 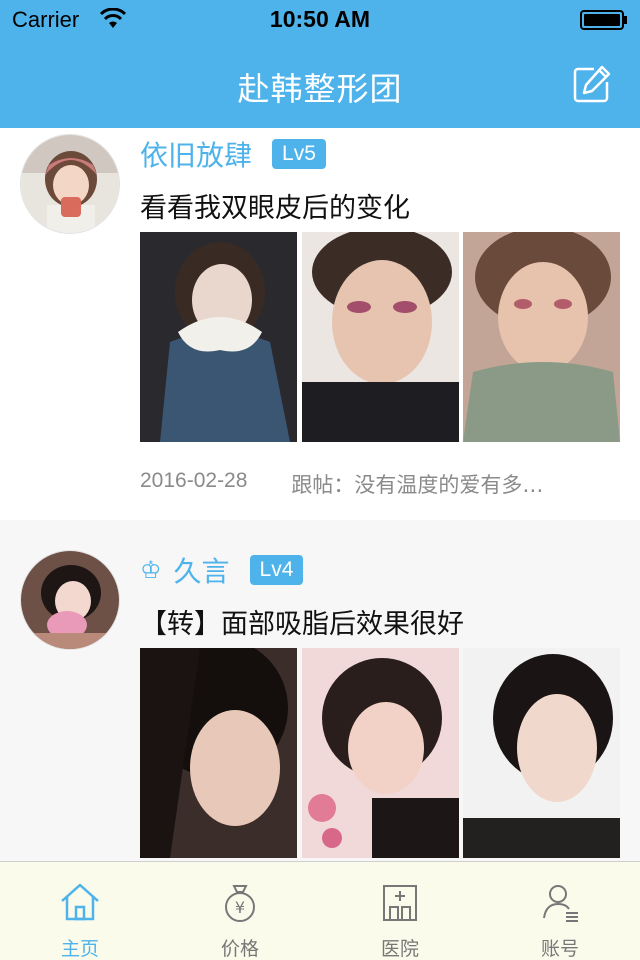 What do you see at coordinates (196, 154) in the screenshot?
I see `username: 依旧放肆` at bounding box center [196, 154].